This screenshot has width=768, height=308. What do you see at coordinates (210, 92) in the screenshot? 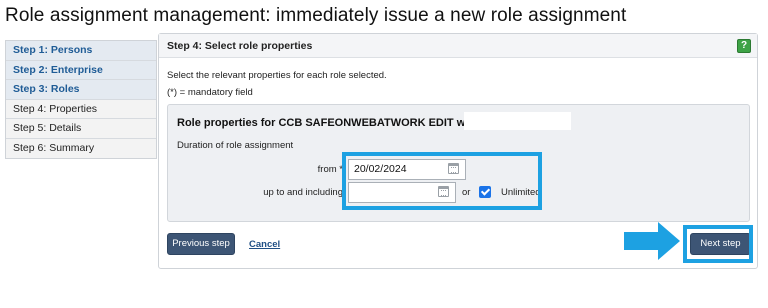
I see `mandatory-note: (*) = mandatory field` at bounding box center [210, 92].